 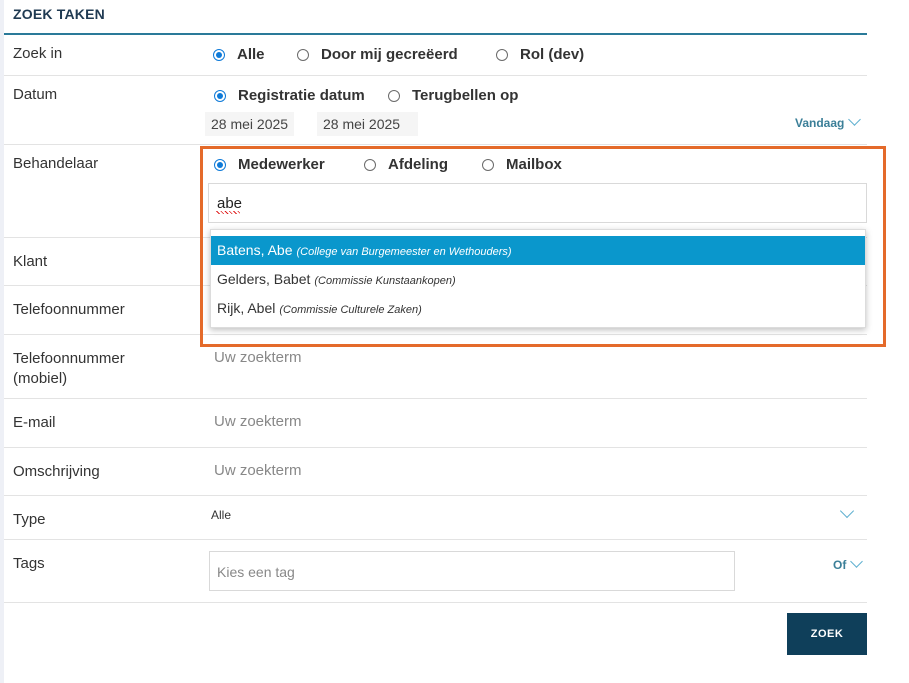 What do you see at coordinates (827, 634) in the screenshot?
I see `zoek-button: ZOEK` at bounding box center [827, 634].